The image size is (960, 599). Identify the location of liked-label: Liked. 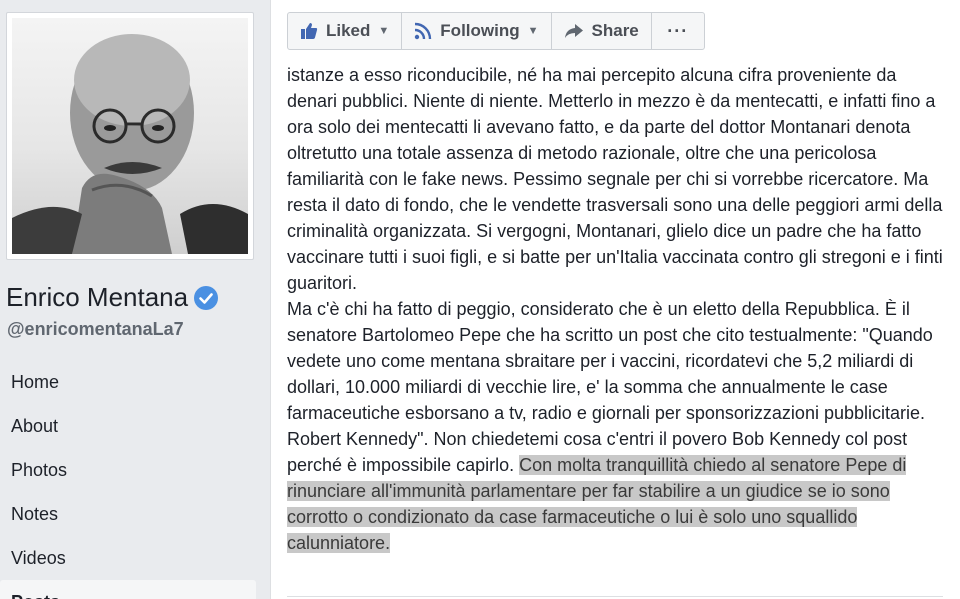
(348, 30).